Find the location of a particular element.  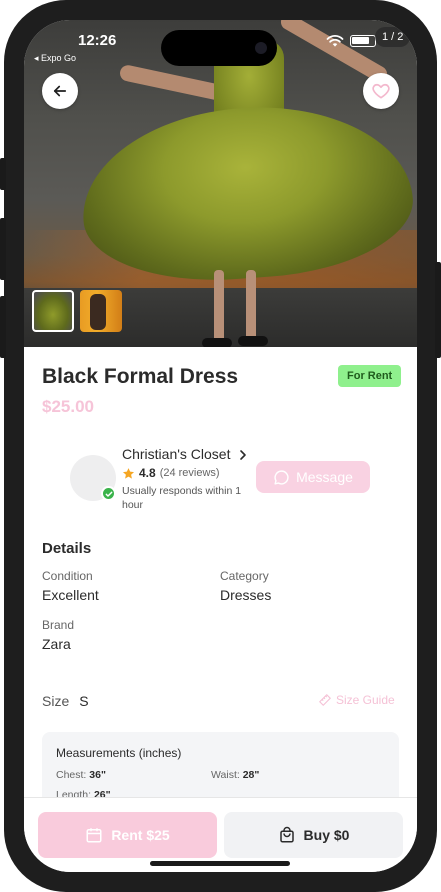

heart-icon is located at coordinates (381, 91).